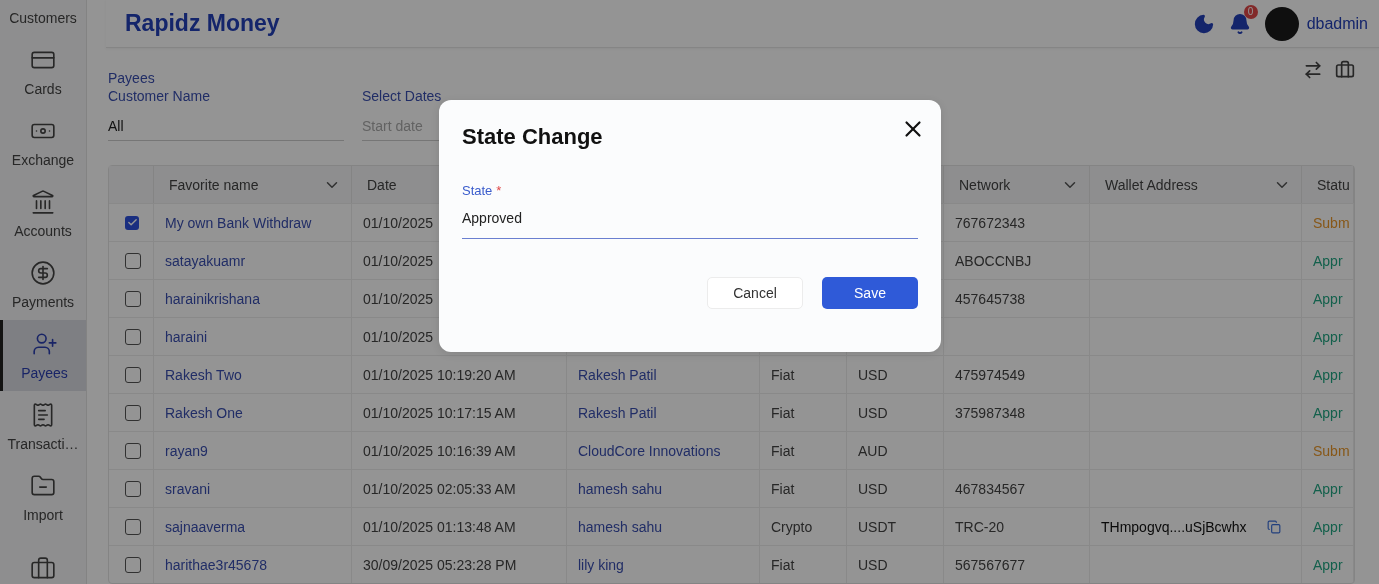  I want to click on sidebar-item: Payees, so click(43, 355).